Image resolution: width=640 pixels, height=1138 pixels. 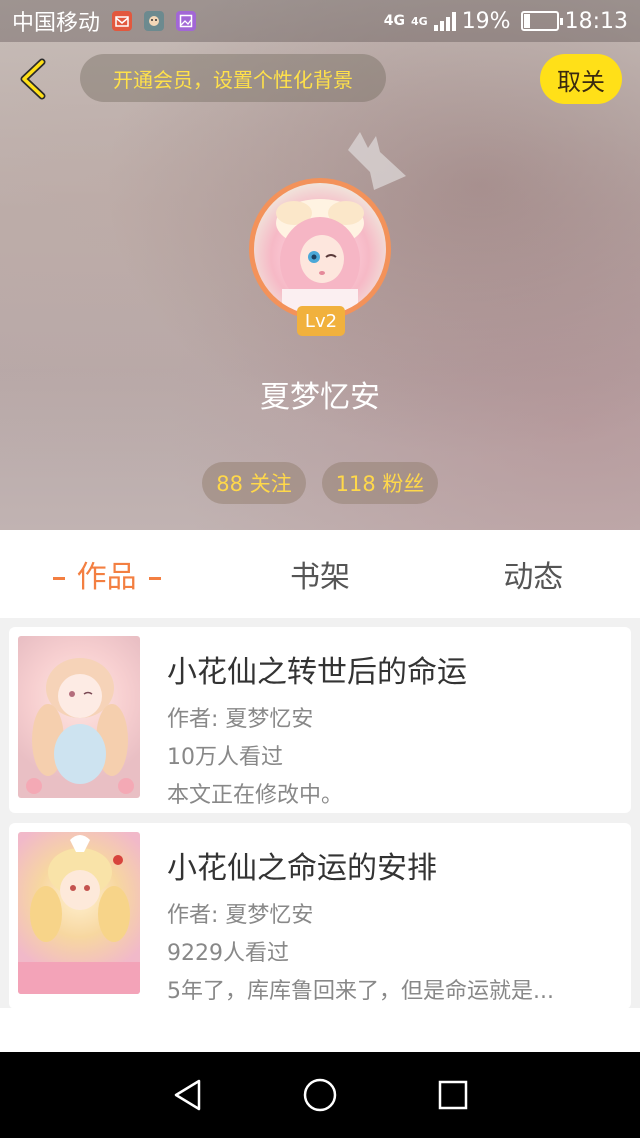 I want to click on book-title: 小花仙之转世后的命运, so click(x=387, y=669).